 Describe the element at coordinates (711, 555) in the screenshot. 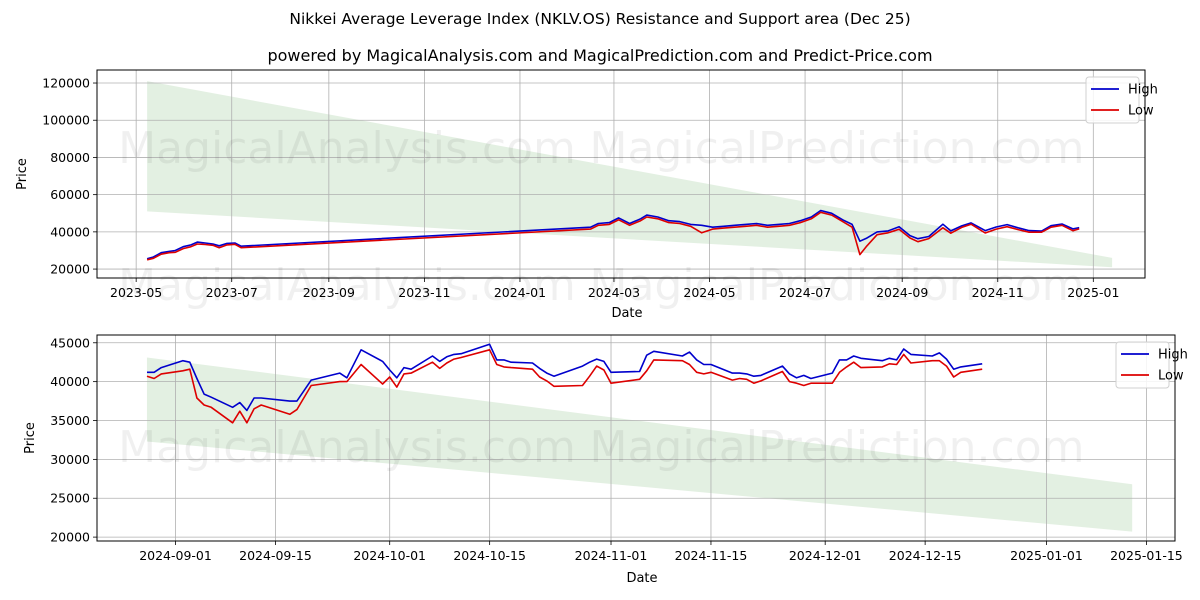

I see `x-tick-label: 2024-11-15` at that location.